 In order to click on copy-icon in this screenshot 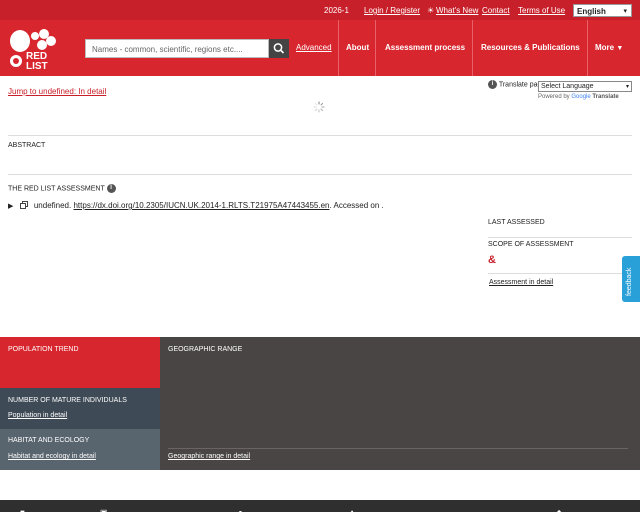, I will do `click(24, 205)`.